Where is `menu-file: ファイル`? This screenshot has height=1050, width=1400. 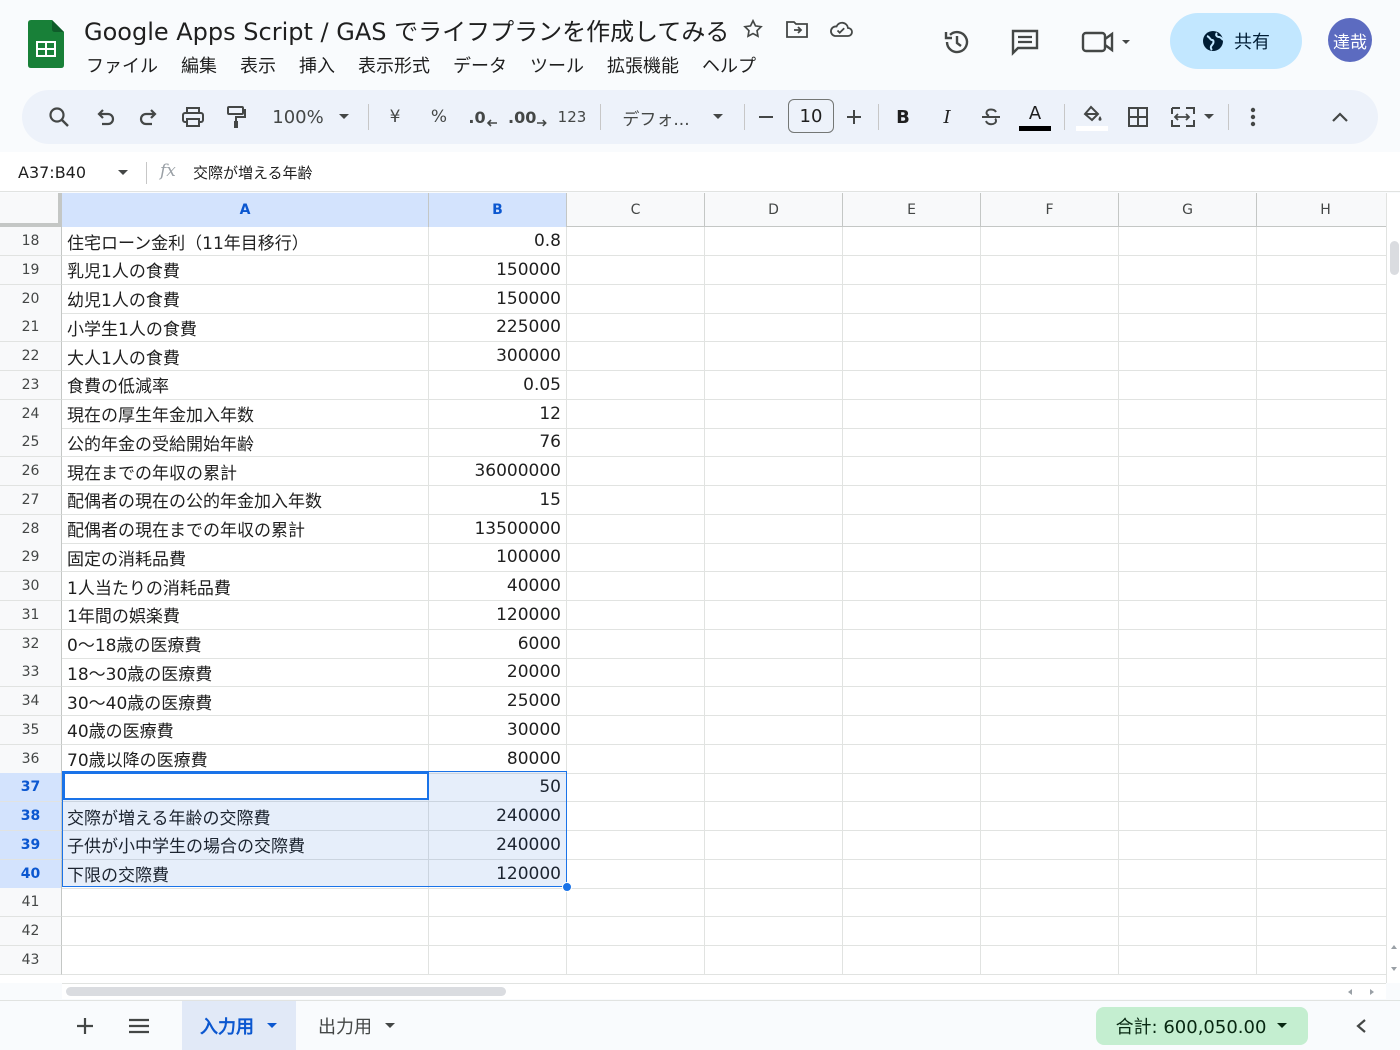
menu-file: ファイル is located at coordinates (122, 65).